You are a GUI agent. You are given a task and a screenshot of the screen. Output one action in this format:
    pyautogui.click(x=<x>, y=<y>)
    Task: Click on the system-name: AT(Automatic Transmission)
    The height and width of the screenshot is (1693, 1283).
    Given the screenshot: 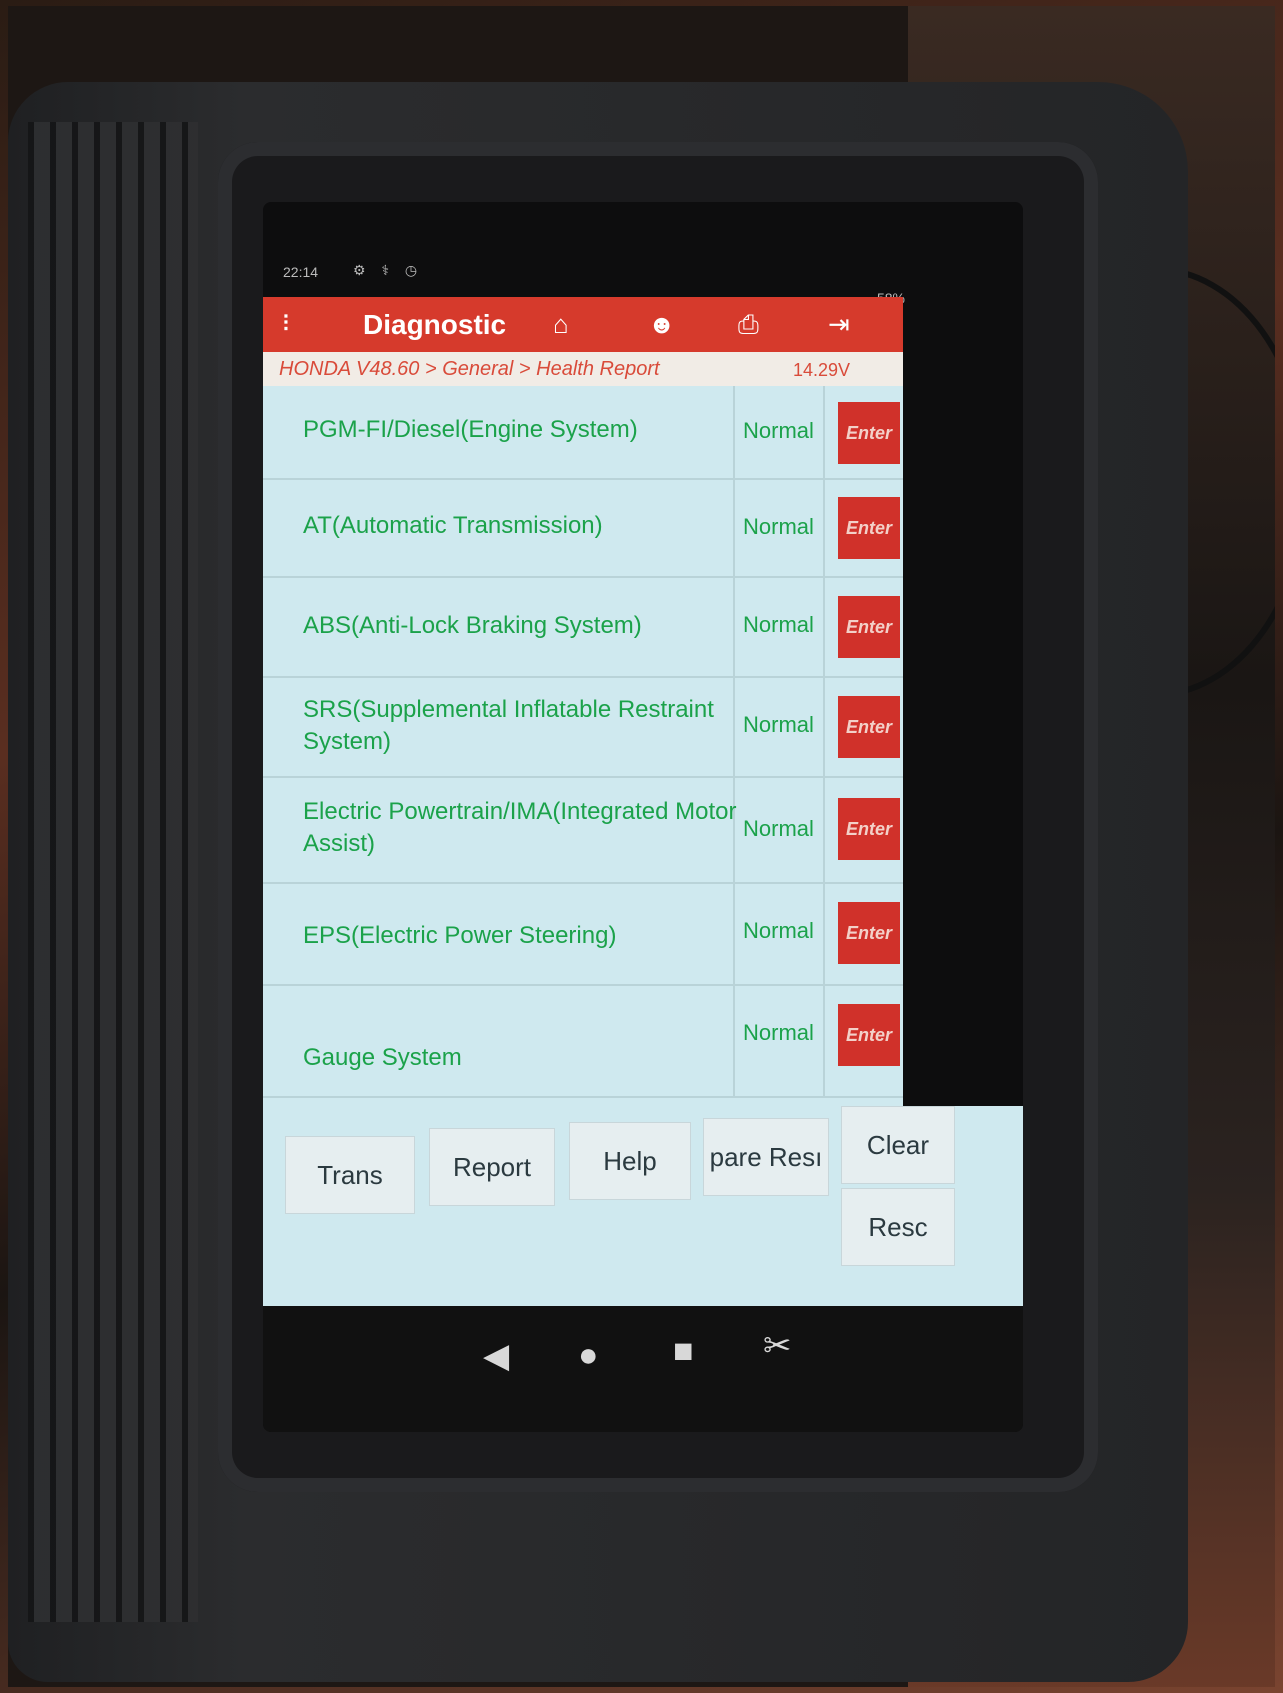 What is the action you would take?
    pyautogui.click(x=453, y=525)
    